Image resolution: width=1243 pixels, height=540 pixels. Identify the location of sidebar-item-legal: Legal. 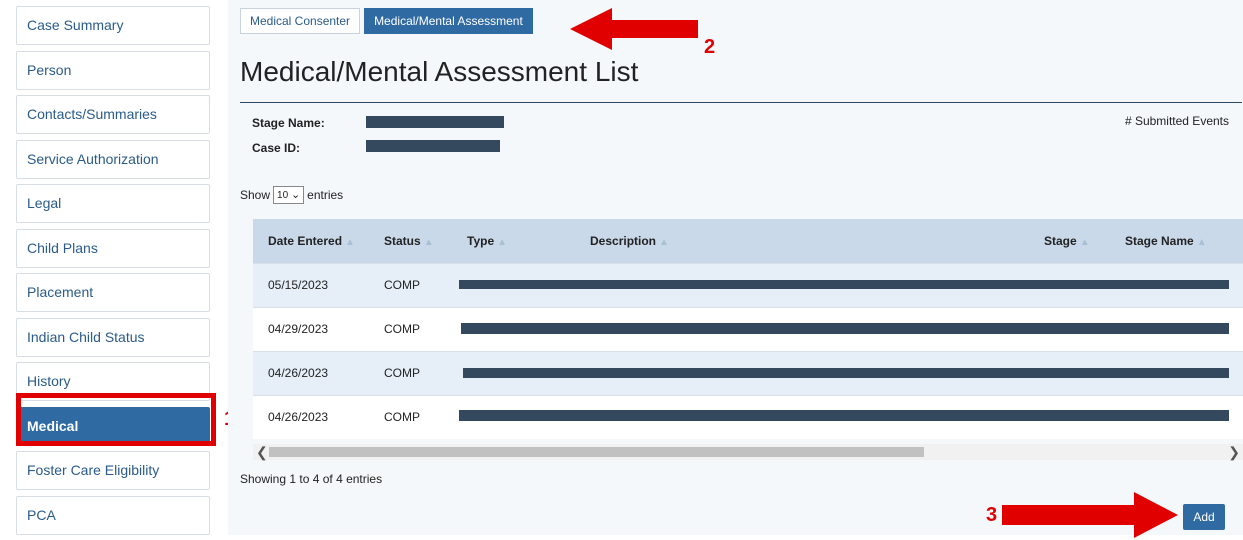
(113, 203).